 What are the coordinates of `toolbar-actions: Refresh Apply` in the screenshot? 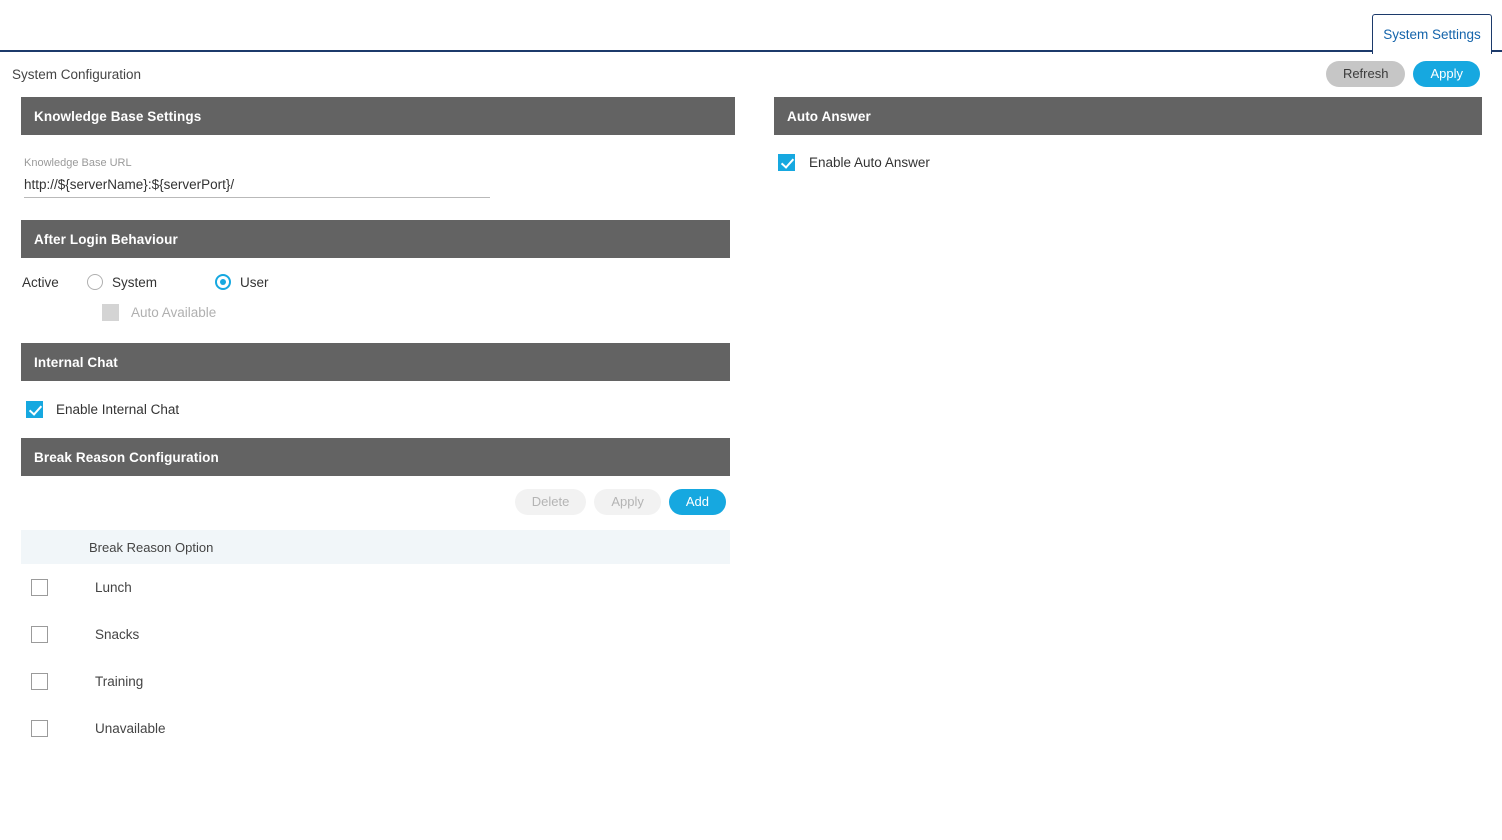 It's located at (1402, 74).